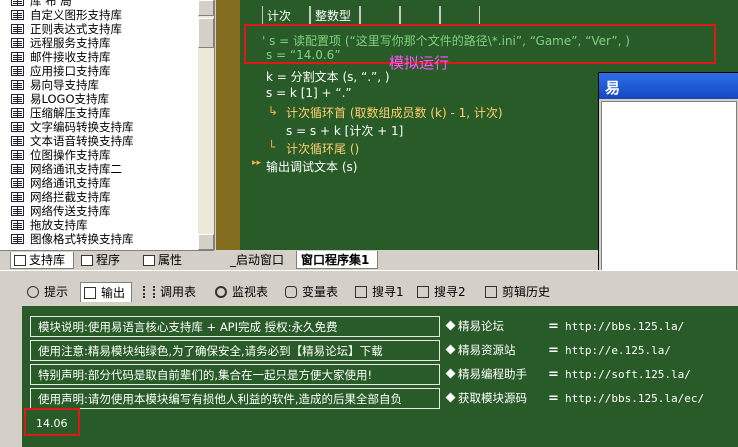  Describe the element at coordinates (394, 112) in the screenshot. I see `code-line-loop-start: 计次循环首 (取数组成员数 (k) - 1, 计次)` at that location.